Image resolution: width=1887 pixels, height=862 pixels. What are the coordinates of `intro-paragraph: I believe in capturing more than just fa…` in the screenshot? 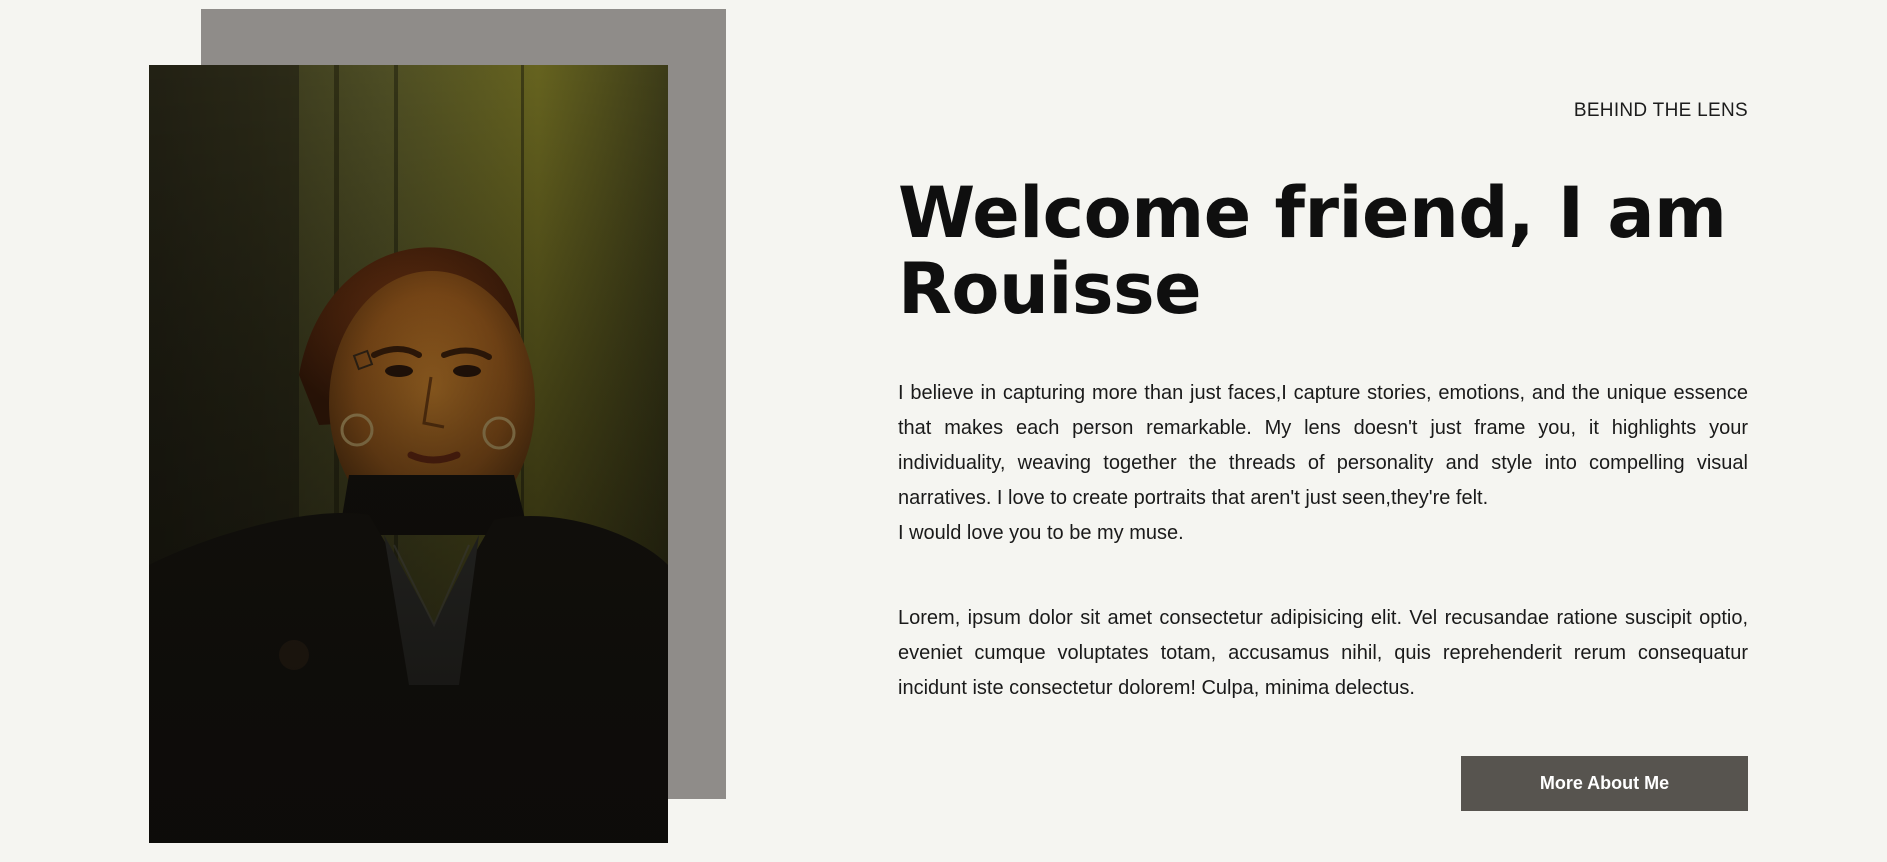 It's located at (1323, 445).